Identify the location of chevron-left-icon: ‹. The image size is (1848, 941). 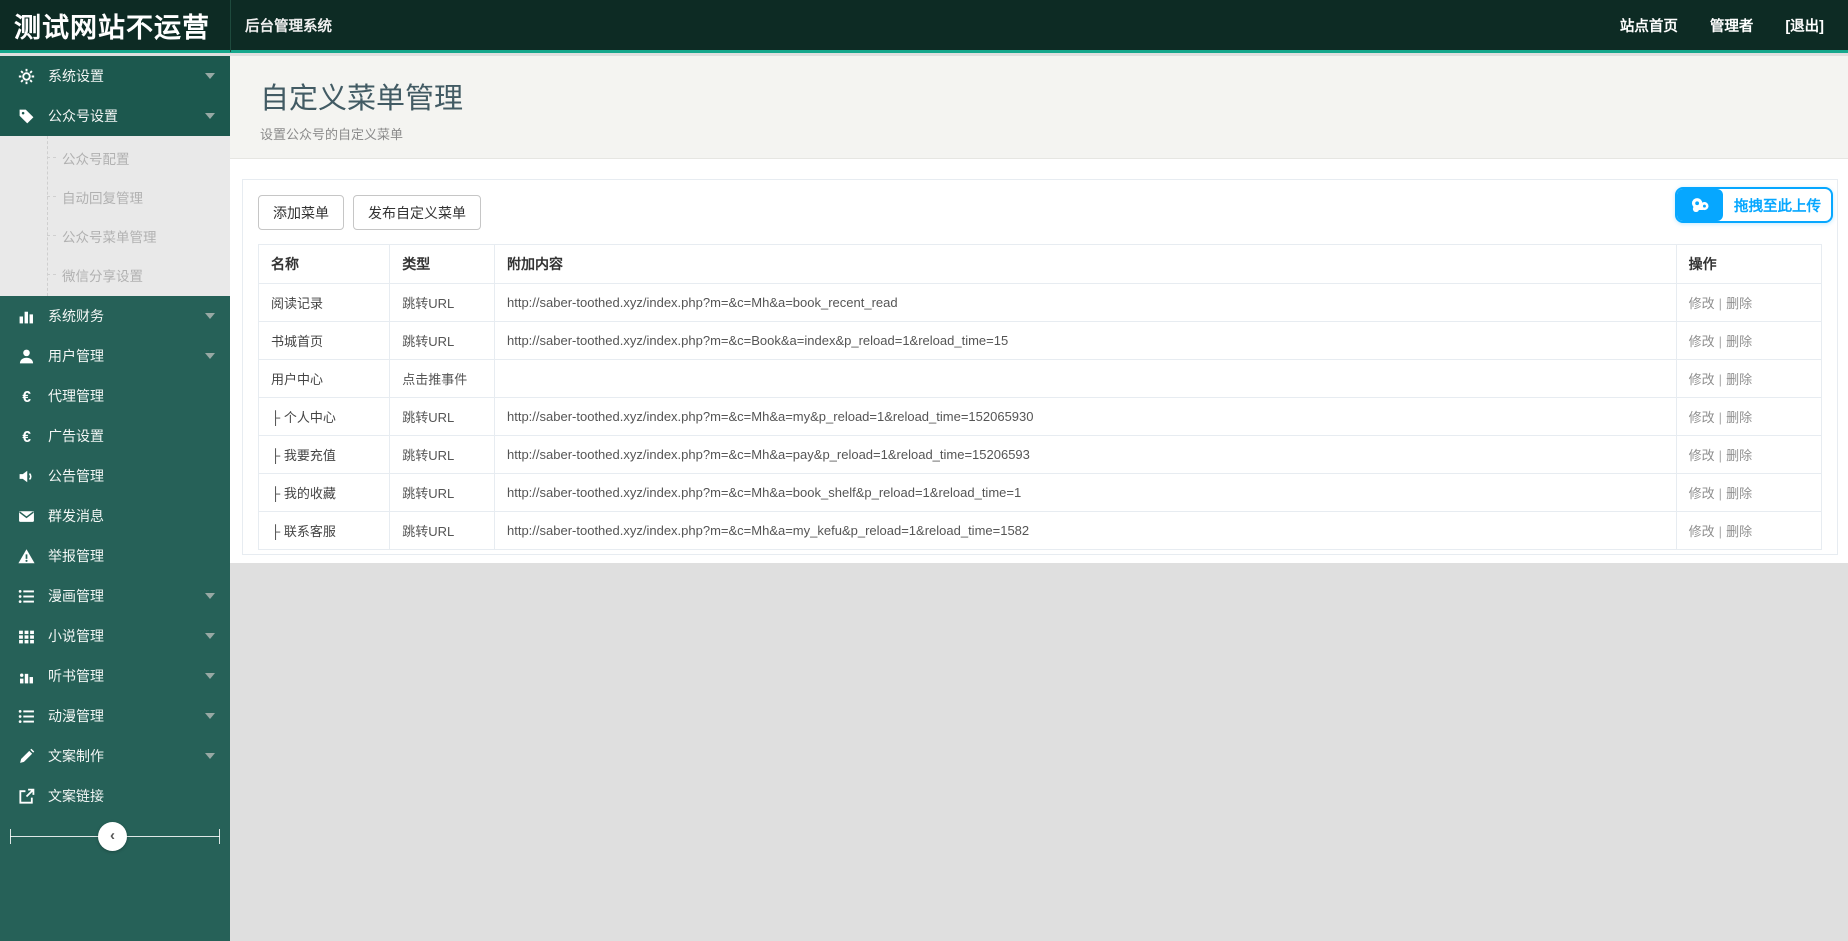
(112, 835).